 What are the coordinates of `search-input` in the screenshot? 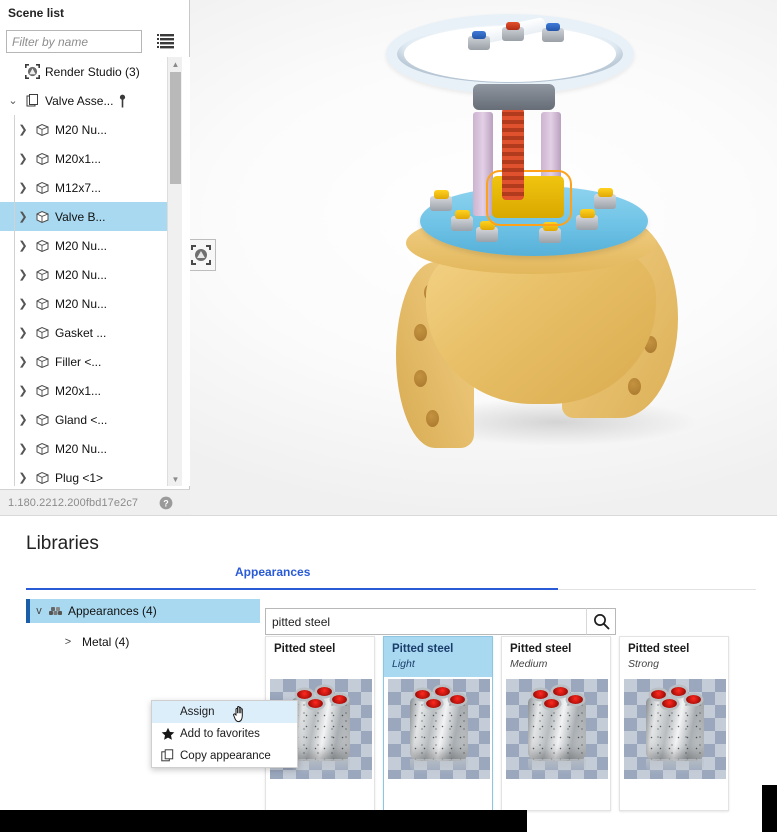 It's located at (429, 621).